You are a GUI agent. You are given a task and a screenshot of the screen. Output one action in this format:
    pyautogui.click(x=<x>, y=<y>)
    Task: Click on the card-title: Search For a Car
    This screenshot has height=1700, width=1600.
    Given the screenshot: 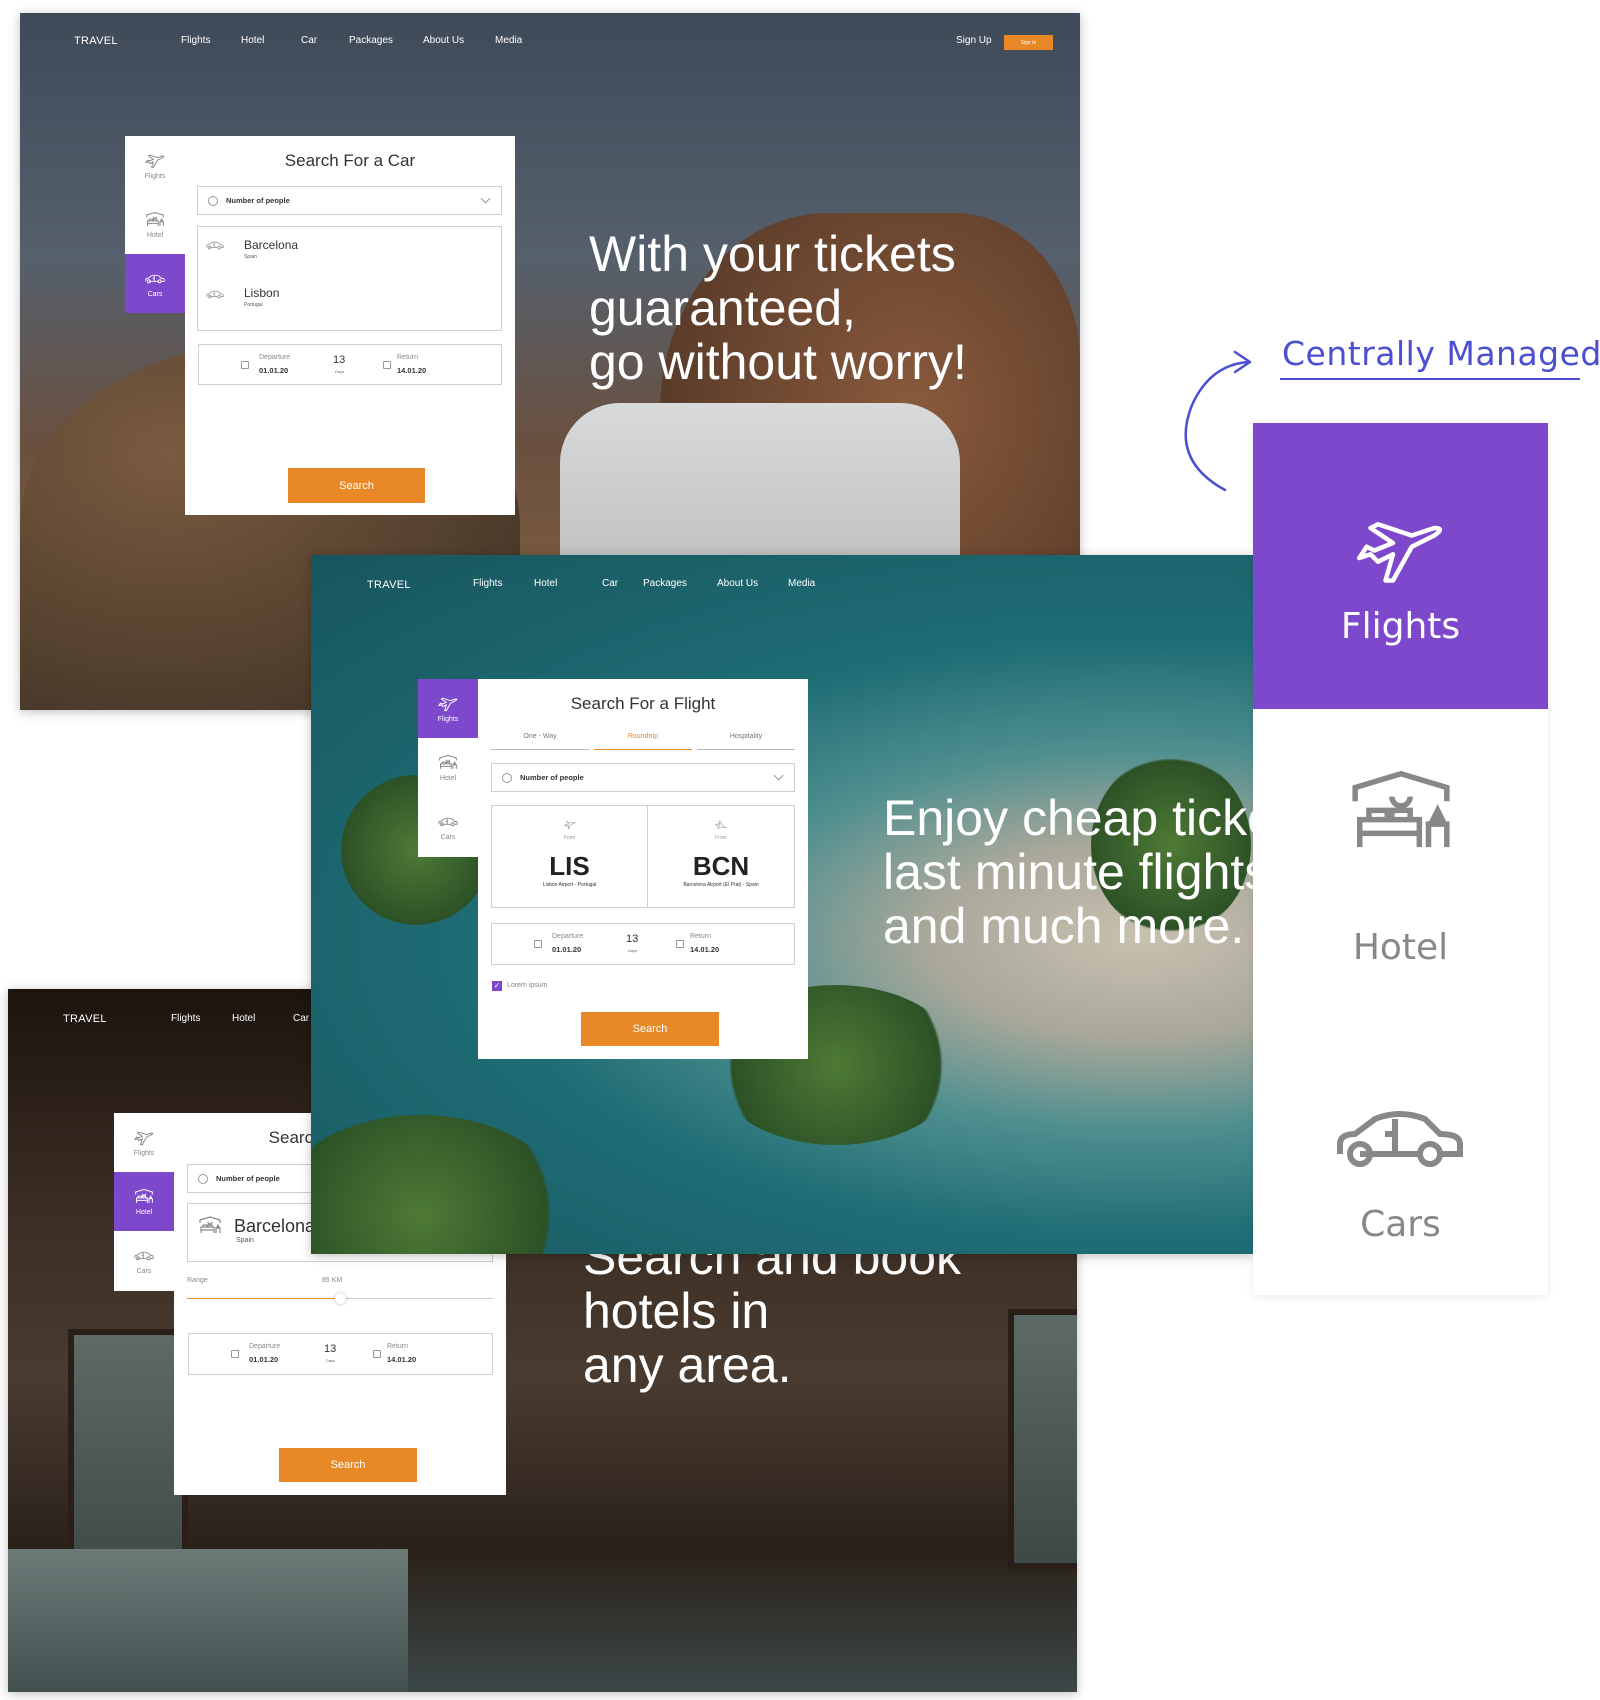 What is the action you would take?
    pyautogui.click(x=350, y=160)
    